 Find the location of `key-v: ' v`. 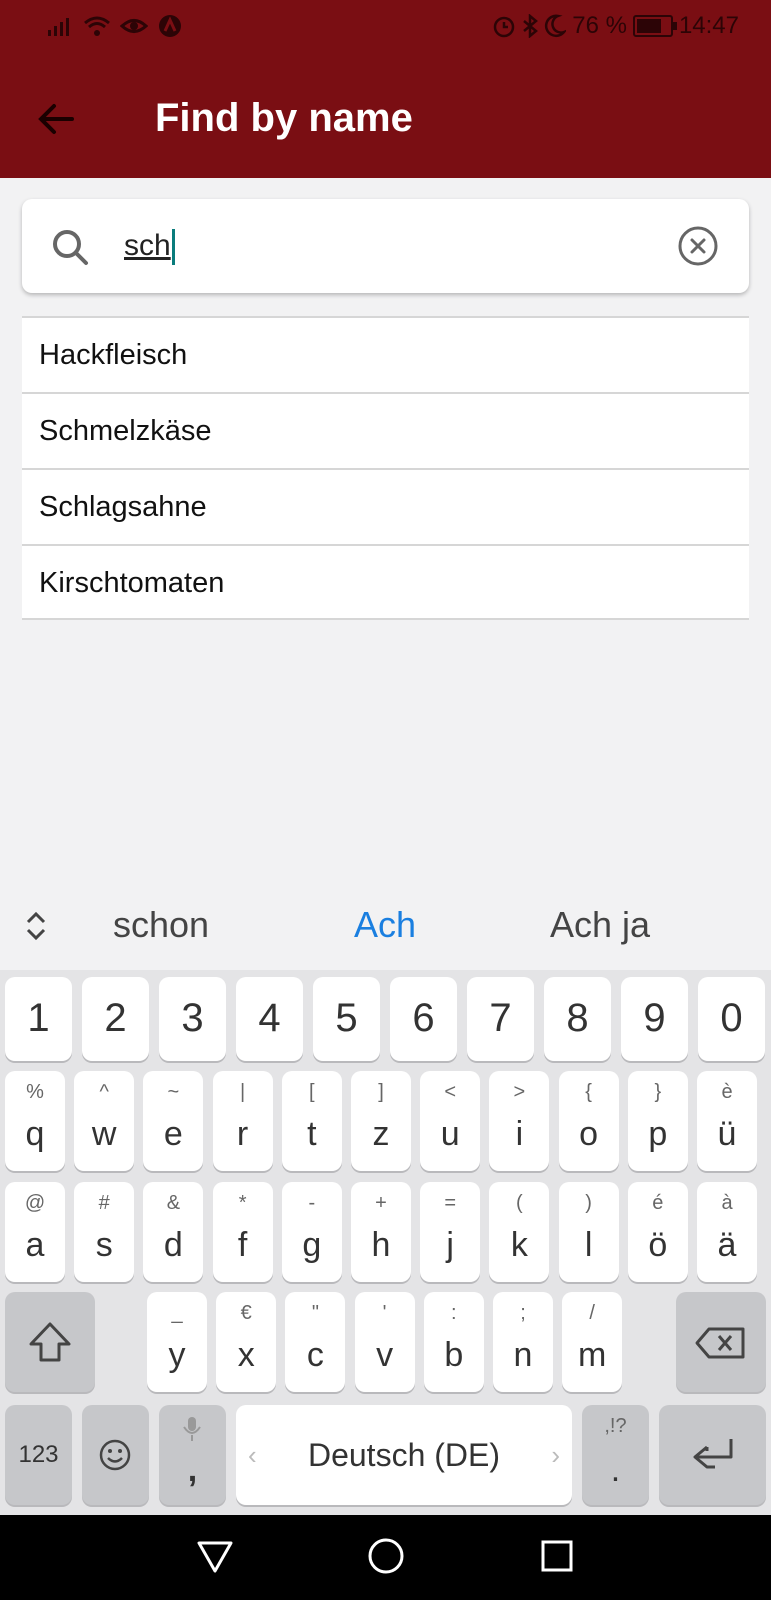

key-v: ' v is located at coordinates (384, 1342).